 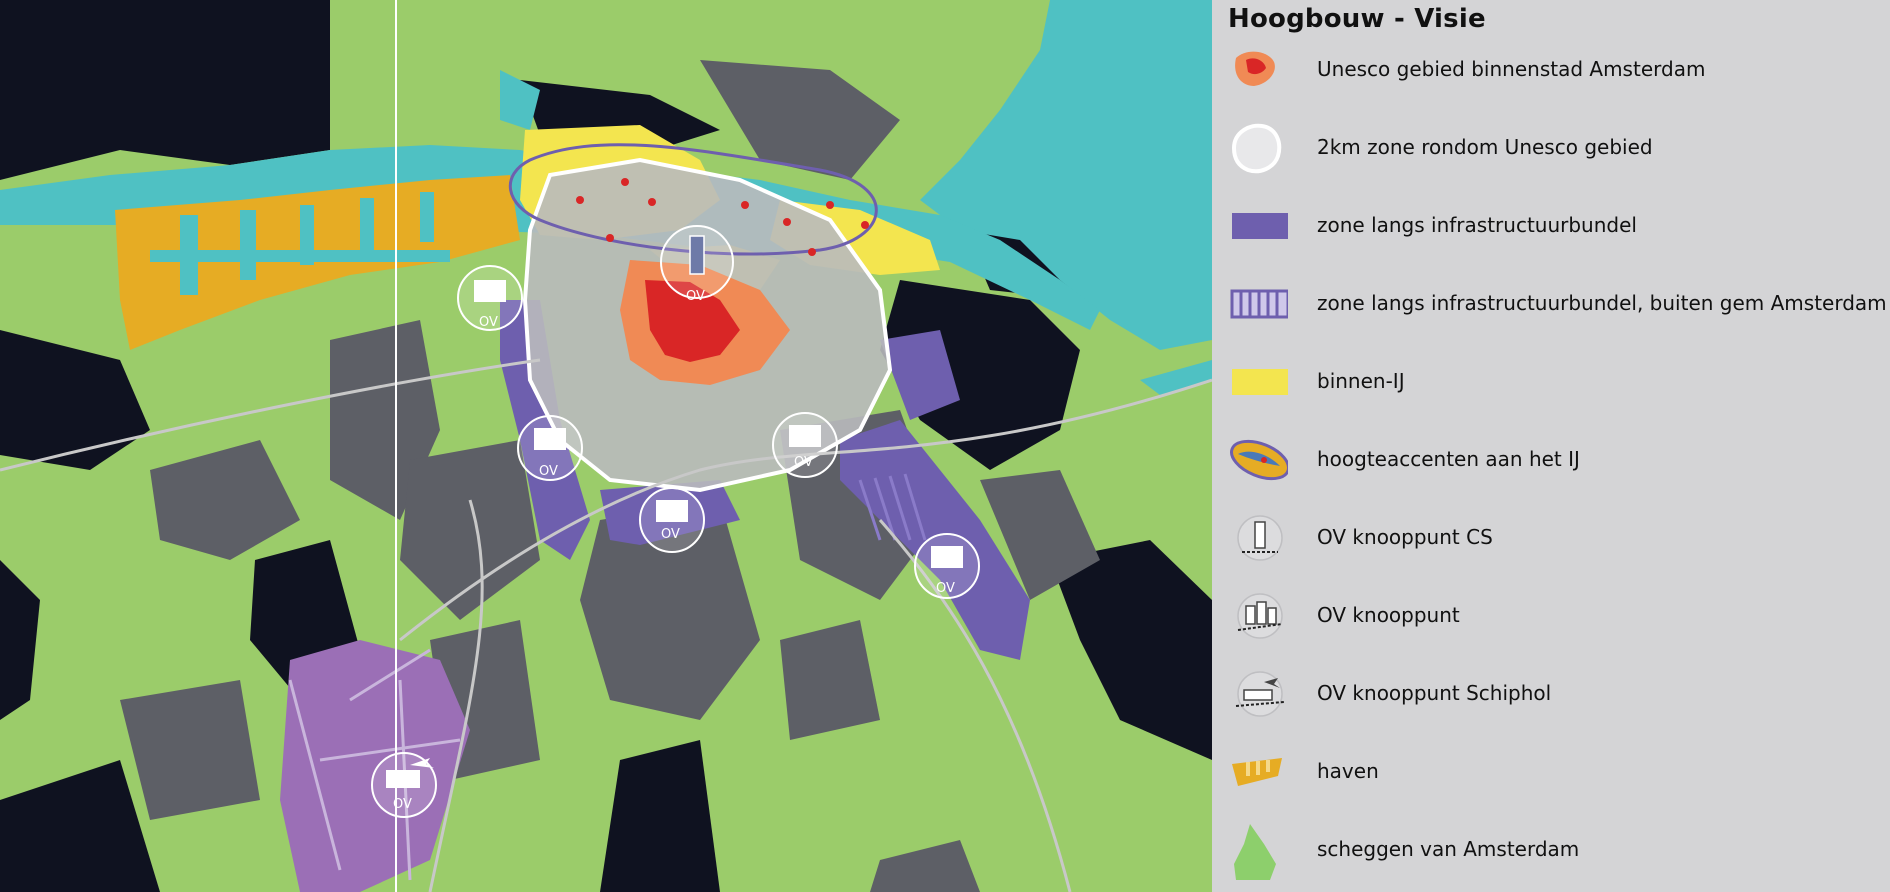 What do you see at coordinates (1255, 852) in the screenshot?
I see `green-wedge-icon` at bounding box center [1255, 852].